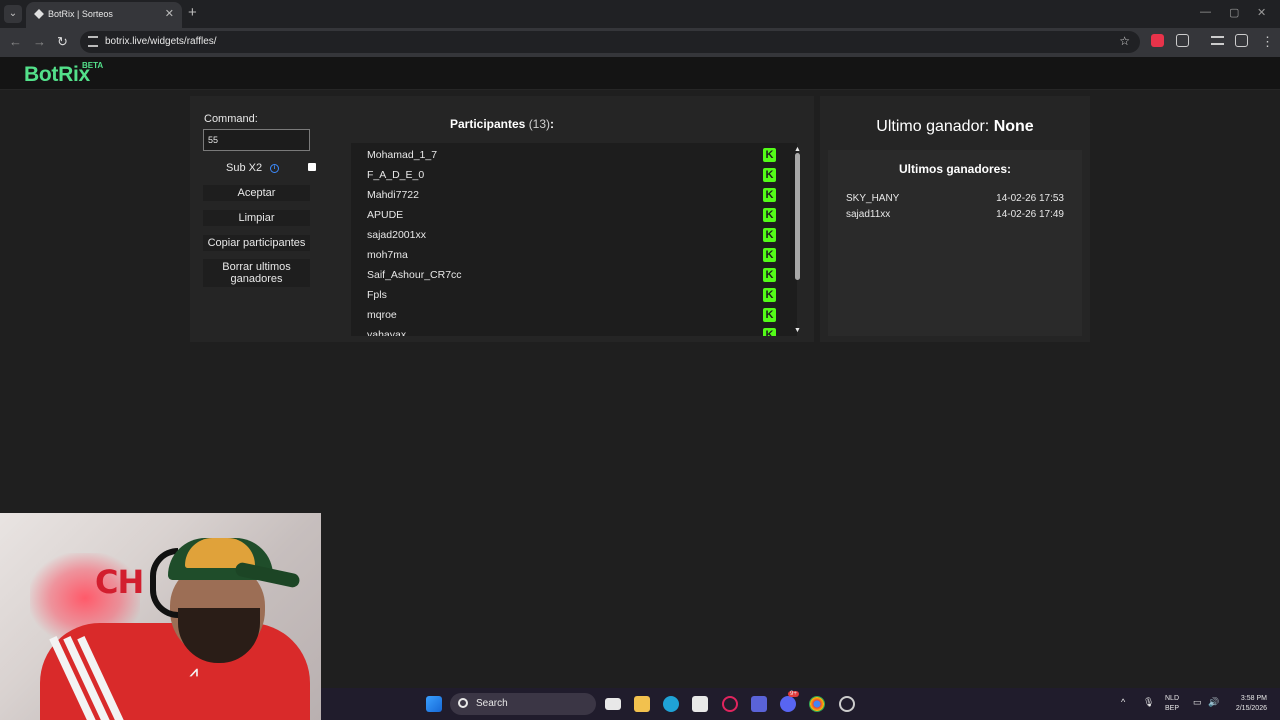 The height and width of the screenshot is (720, 1280). I want to click on participant-name: F_A_D_E_0, so click(396, 175).